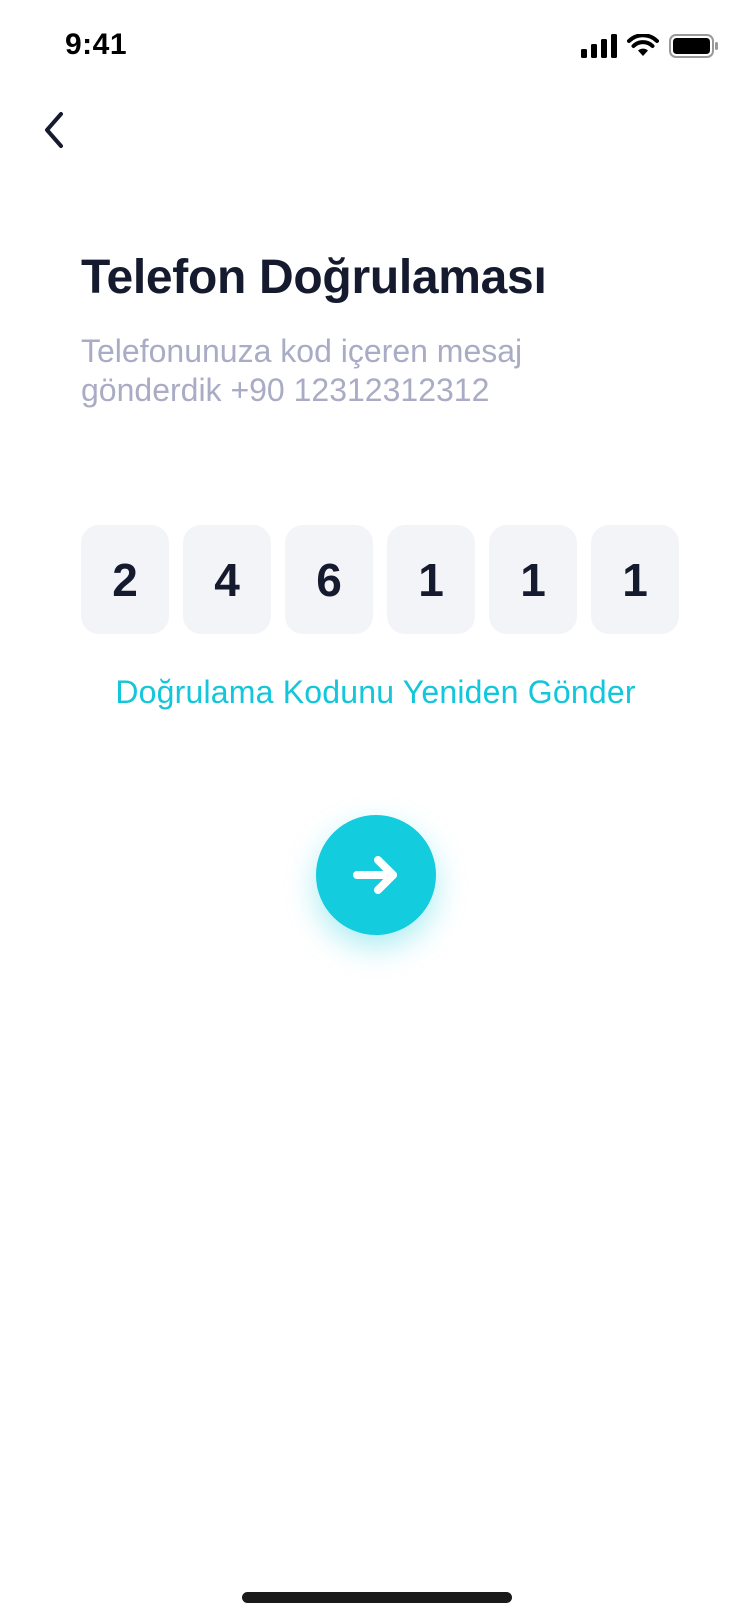  I want to click on verification-code-input: 2 4 6 1 1 1, so click(380, 579).